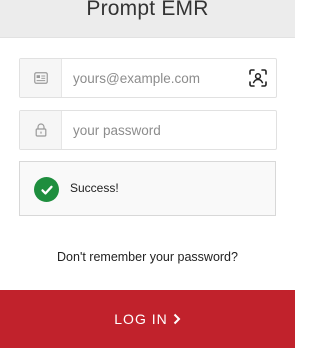 The image size is (320, 348). Describe the element at coordinates (258, 78) in the screenshot. I see `face-id-icon` at that location.